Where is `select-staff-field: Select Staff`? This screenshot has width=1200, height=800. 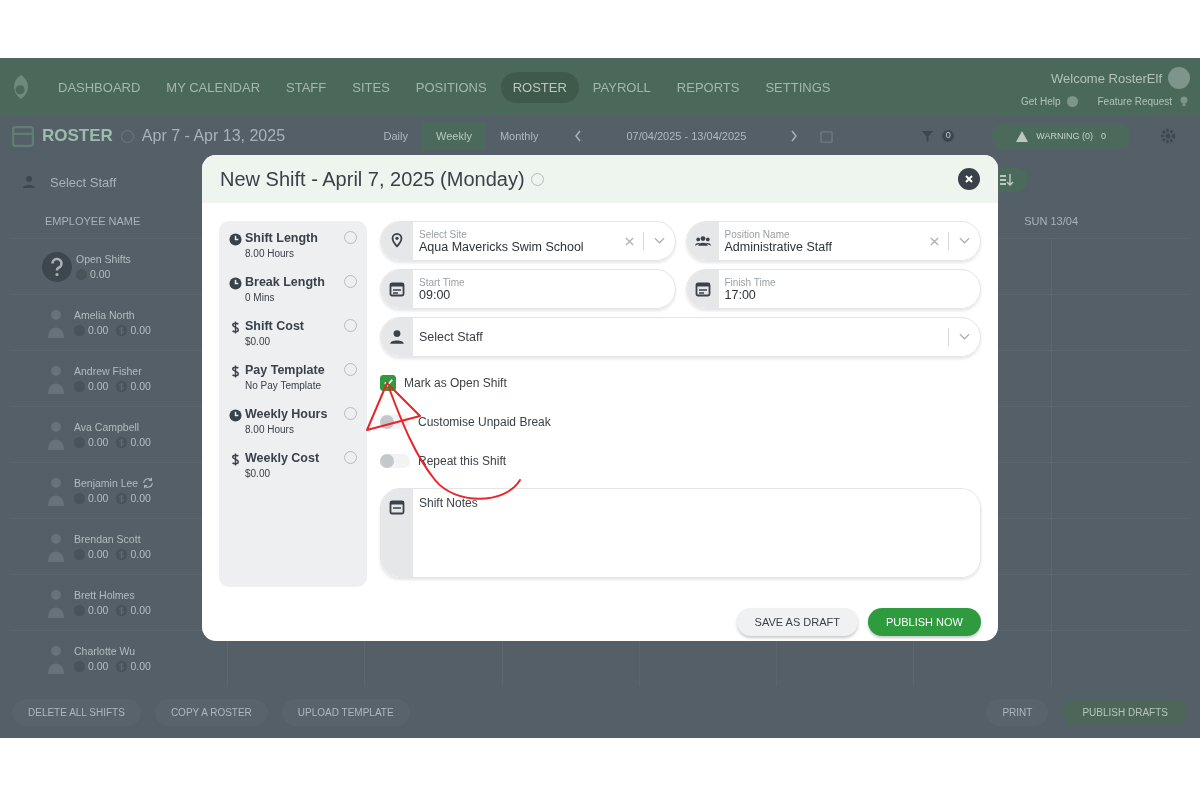
select-staff-field: Select Staff is located at coordinates (120, 182).